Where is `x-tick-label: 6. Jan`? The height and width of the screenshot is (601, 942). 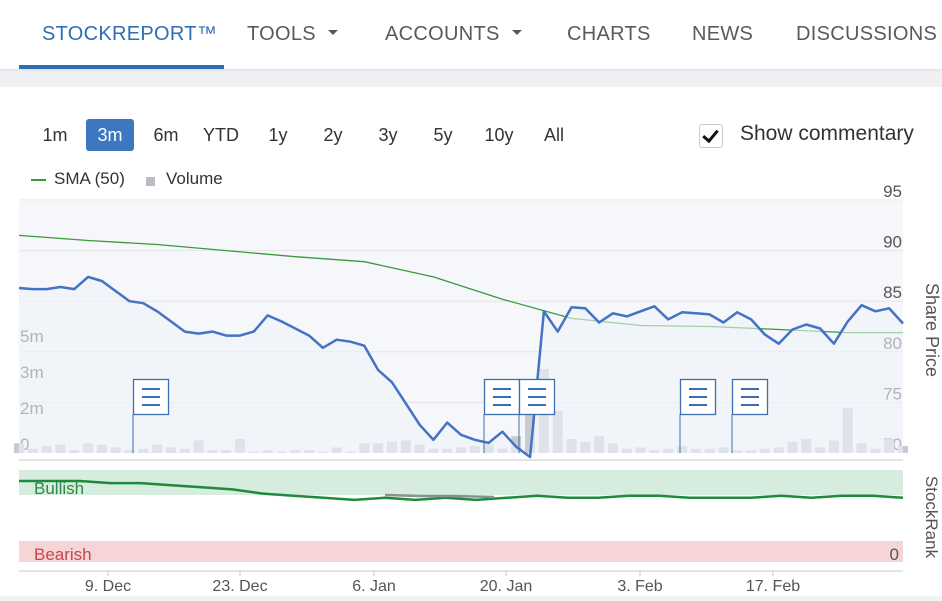 x-tick-label: 6. Jan is located at coordinates (374, 586).